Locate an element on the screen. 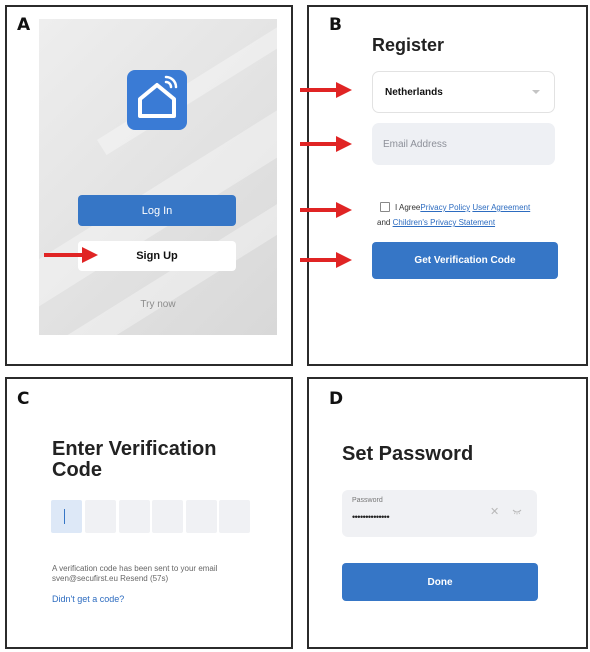 Image resolution: width=590 pixels, height=652 pixels. clear-icon: ✕ is located at coordinates (494, 511).